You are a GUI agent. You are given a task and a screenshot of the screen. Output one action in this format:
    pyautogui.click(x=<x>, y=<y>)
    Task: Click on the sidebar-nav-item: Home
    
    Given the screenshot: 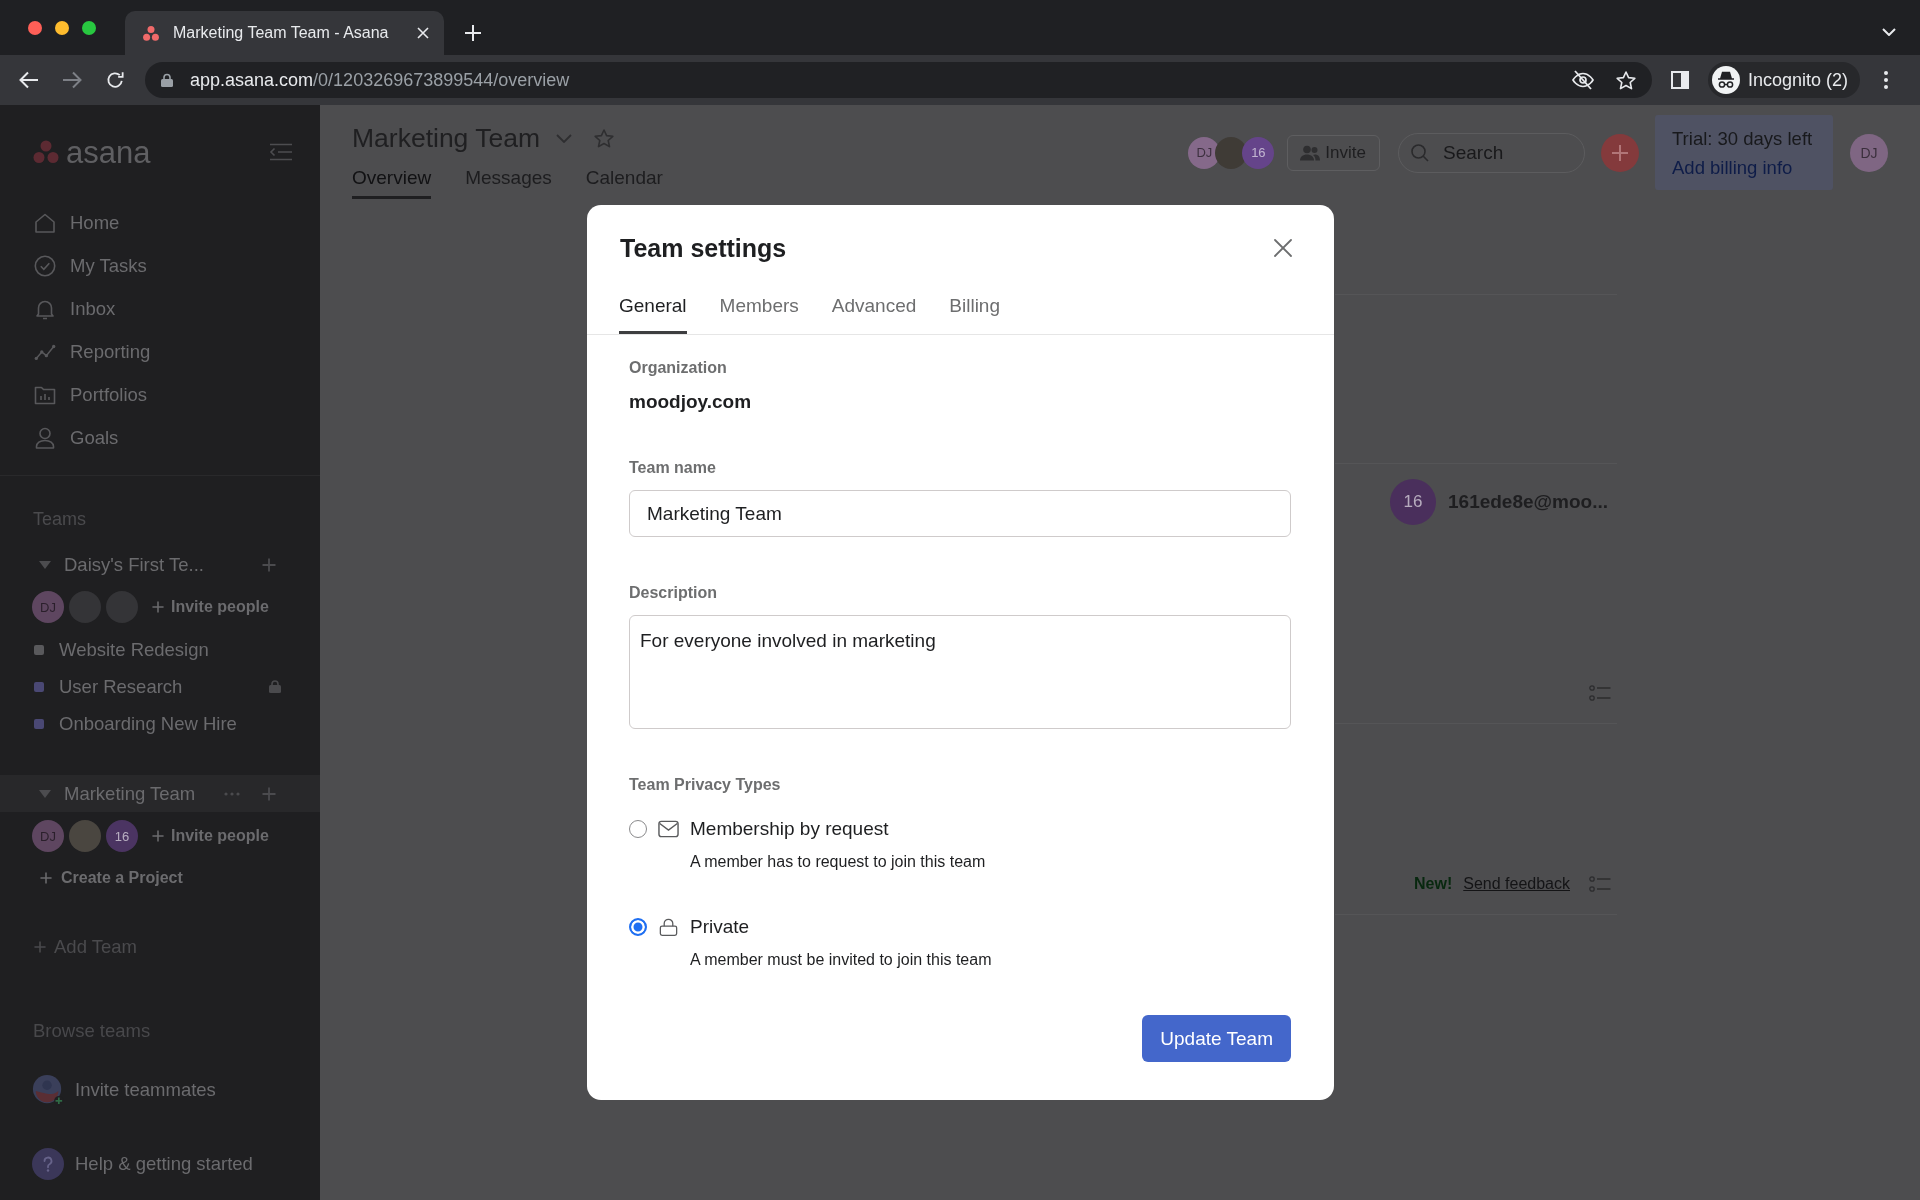 What is the action you would take?
    pyautogui.click(x=160, y=222)
    